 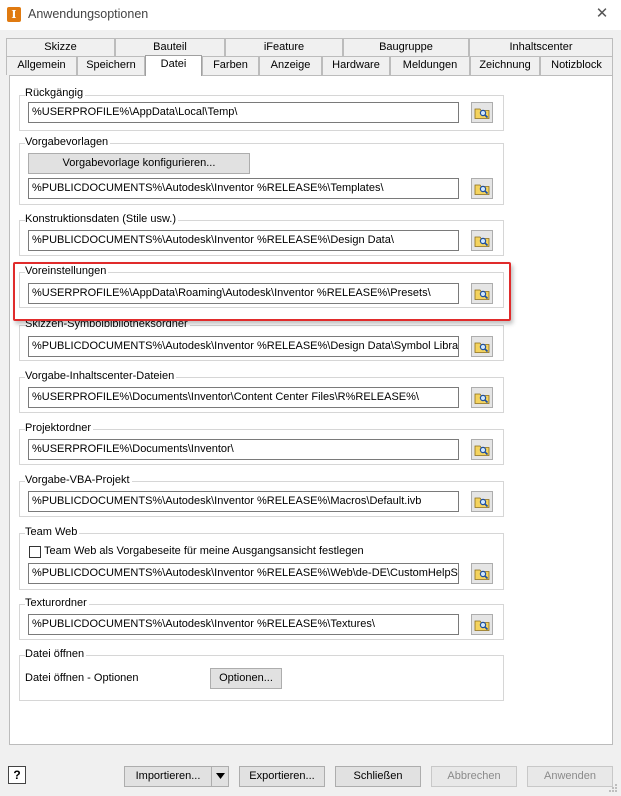 I want to click on file-open-options-label: Datei öffnen - Optionen, so click(x=82, y=678).